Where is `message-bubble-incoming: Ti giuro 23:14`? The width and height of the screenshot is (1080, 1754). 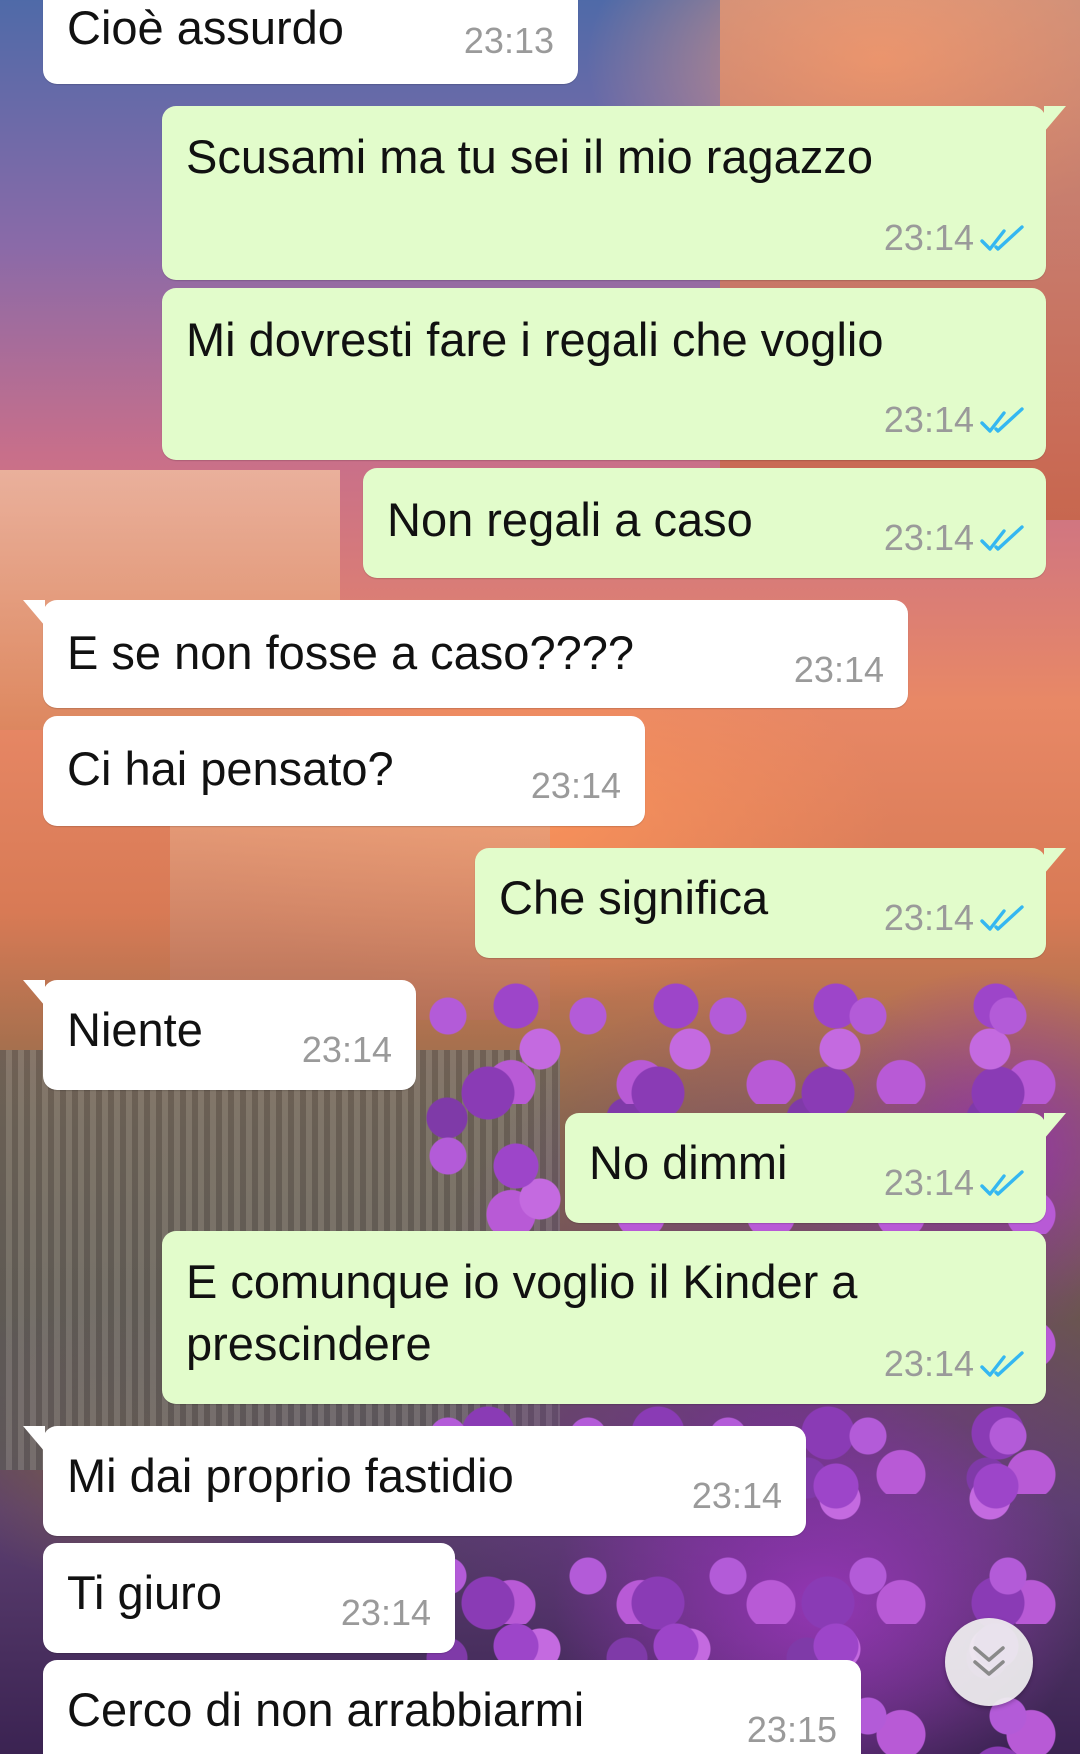
message-bubble-incoming: Ti giuro 23:14 is located at coordinates (249, 1598).